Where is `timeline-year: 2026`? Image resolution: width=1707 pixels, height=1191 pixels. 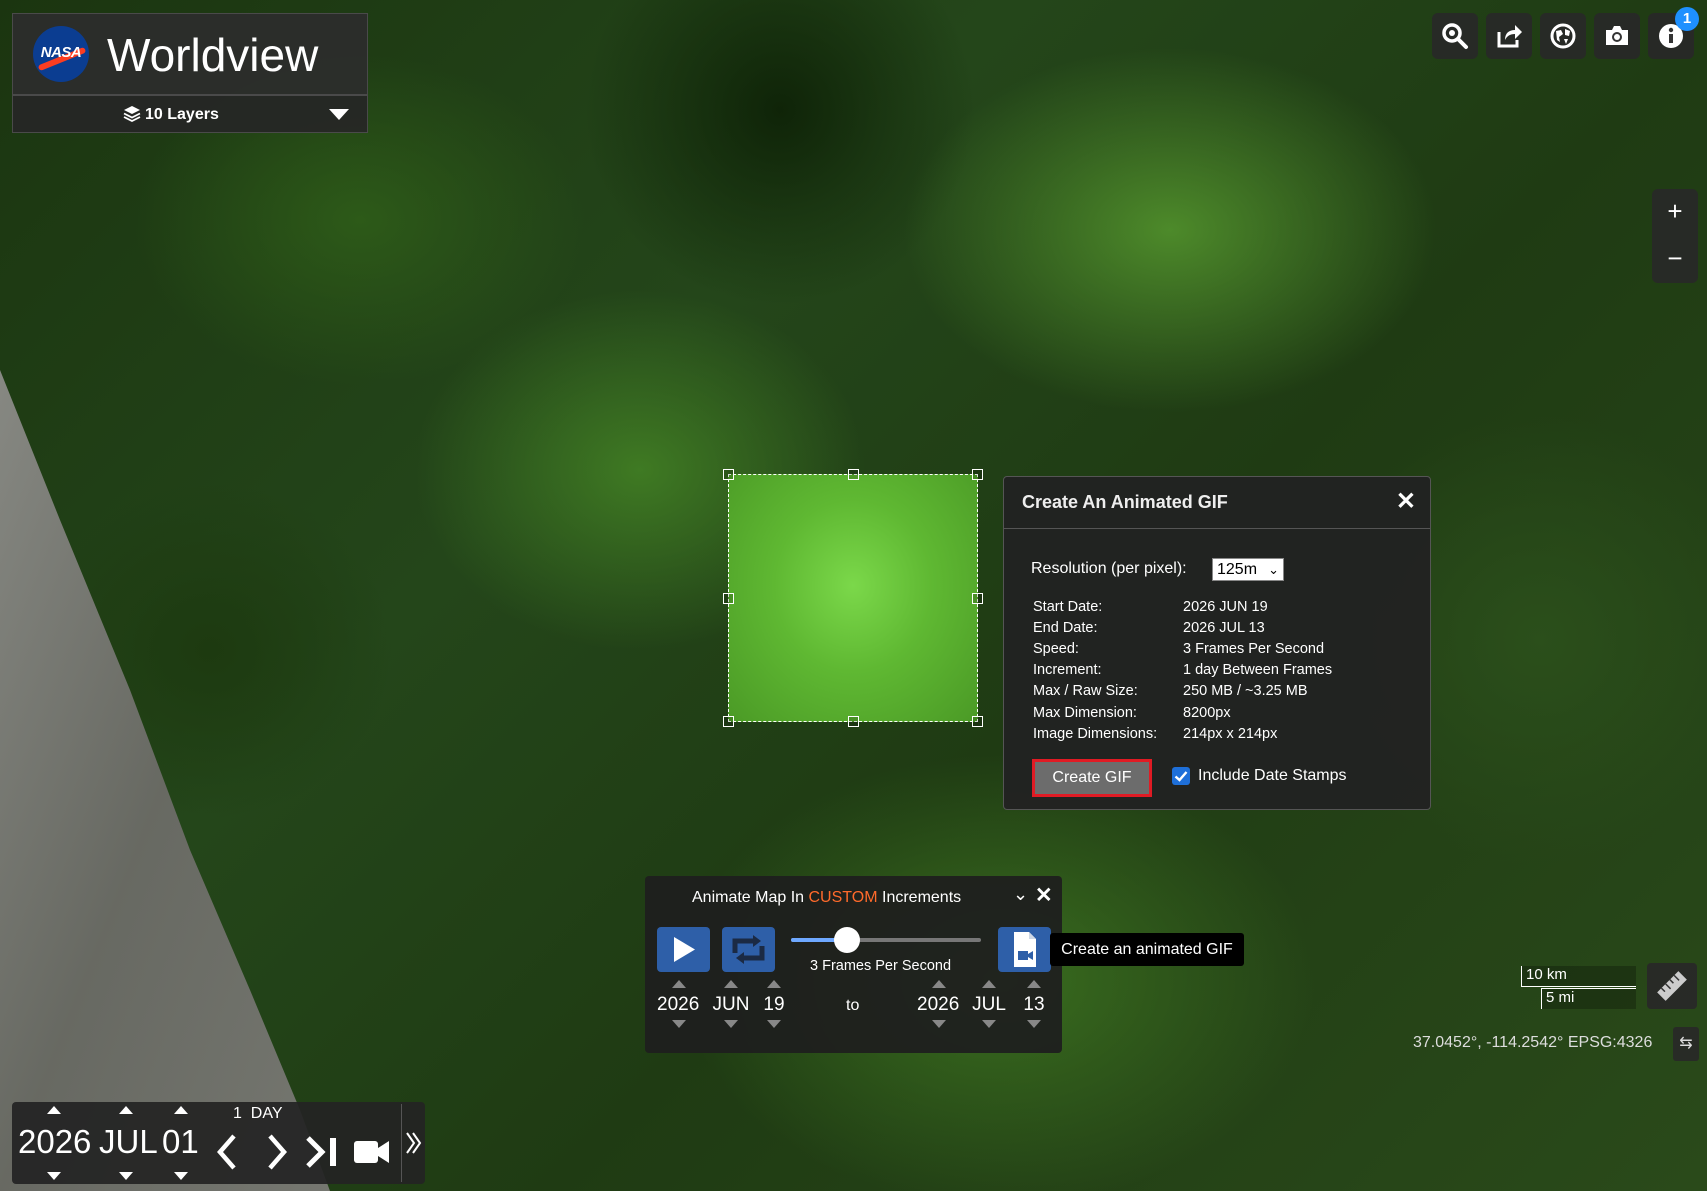 timeline-year: 2026 is located at coordinates (54, 1142).